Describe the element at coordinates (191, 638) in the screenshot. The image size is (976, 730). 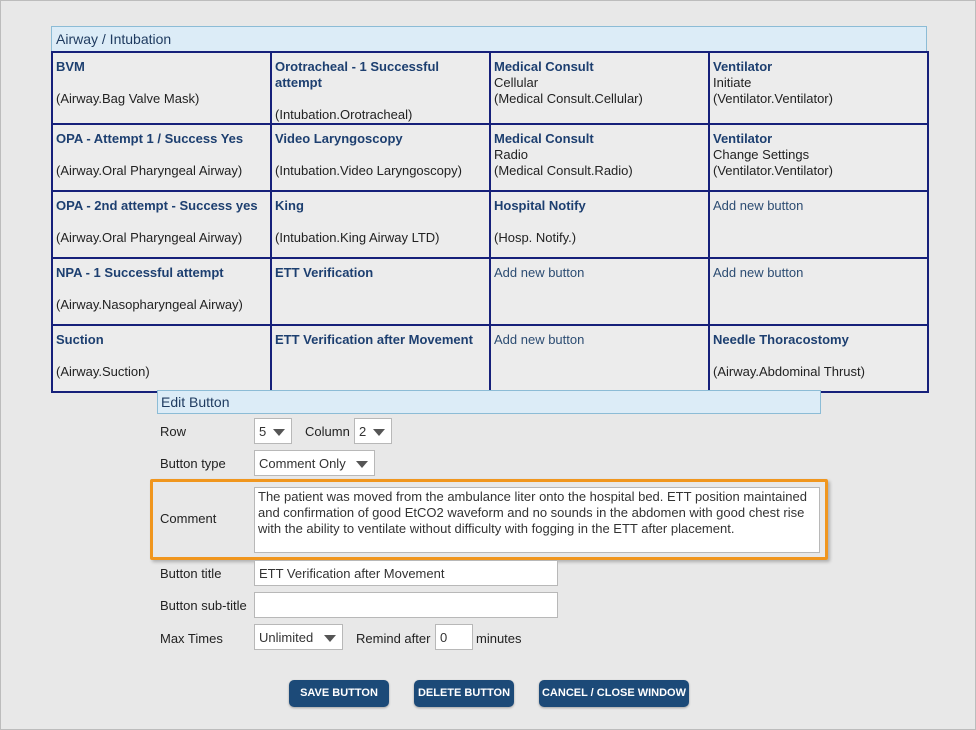
I see `max-times-label: Max Times` at that location.